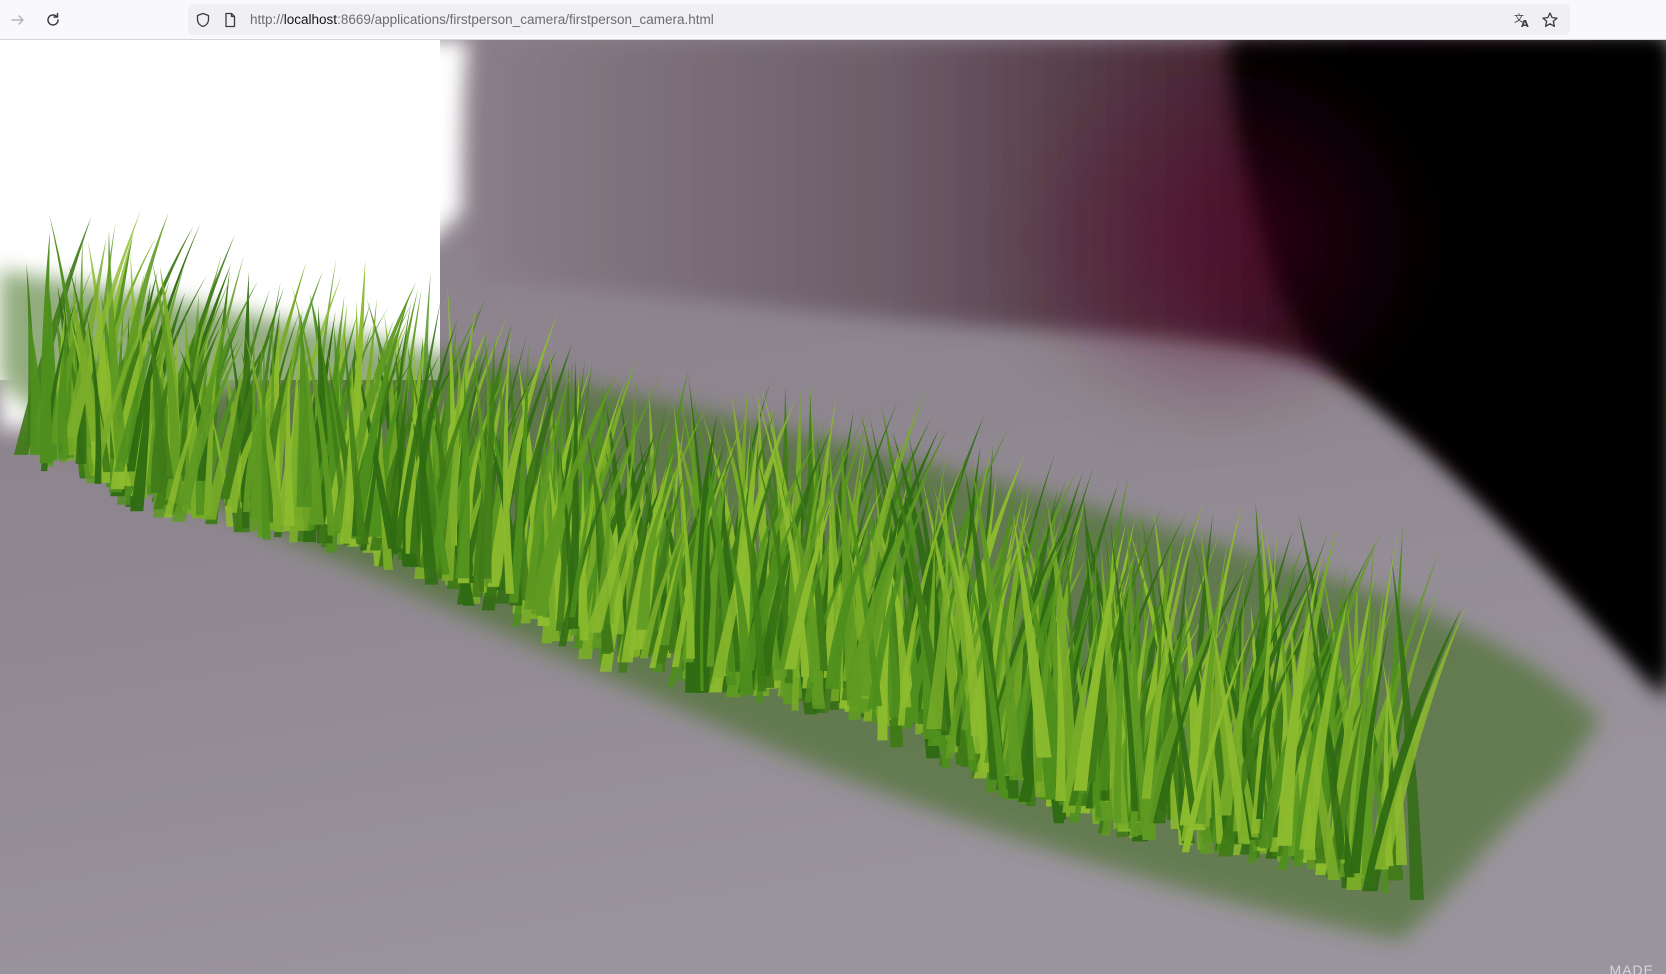 The width and height of the screenshot is (1666, 974). Describe the element at coordinates (267, 19) in the screenshot. I see `url-prefix: http://` at that location.